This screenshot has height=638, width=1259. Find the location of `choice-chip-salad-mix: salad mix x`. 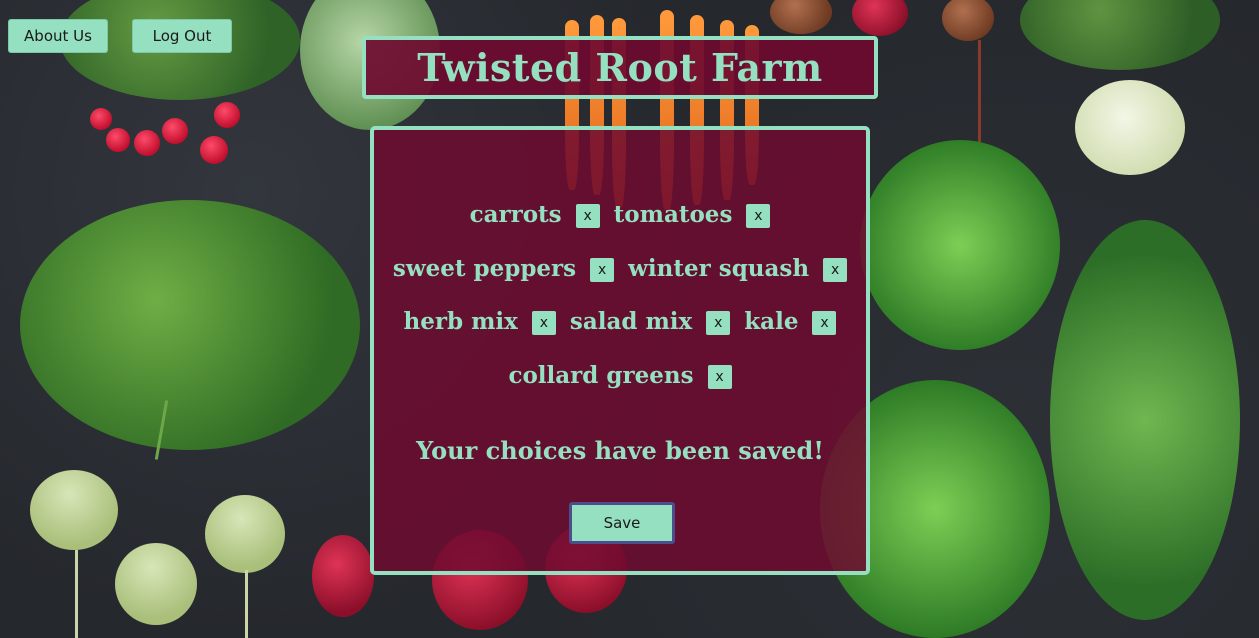

choice-chip-salad-mix: salad mix x is located at coordinates (650, 321).